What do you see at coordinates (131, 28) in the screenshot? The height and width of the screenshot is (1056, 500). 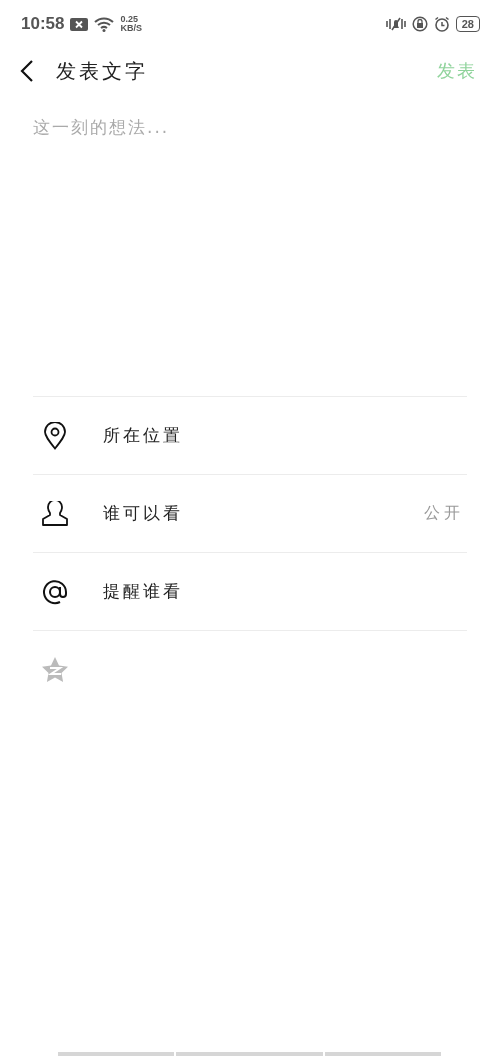 I see `speed-unit: KB/S` at bounding box center [131, 28].